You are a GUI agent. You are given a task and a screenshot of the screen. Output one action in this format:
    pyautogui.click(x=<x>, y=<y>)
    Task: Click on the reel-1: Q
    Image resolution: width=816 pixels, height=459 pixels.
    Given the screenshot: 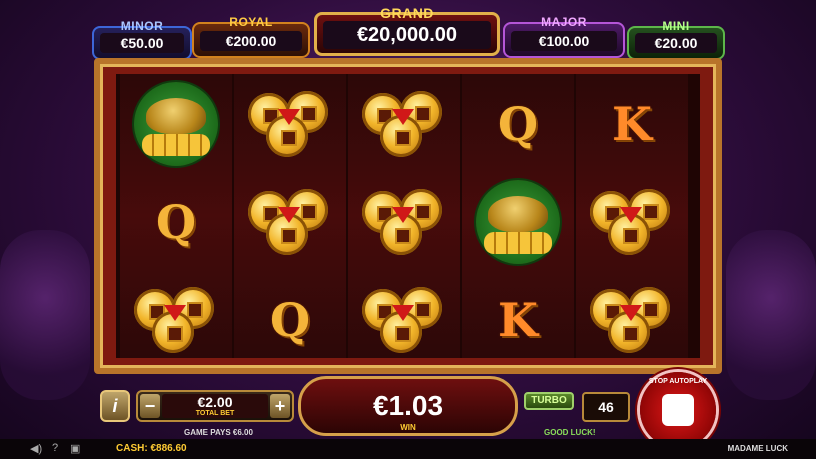 What is the action you would take?
    pyautogui.click(x=176, y=216)
    